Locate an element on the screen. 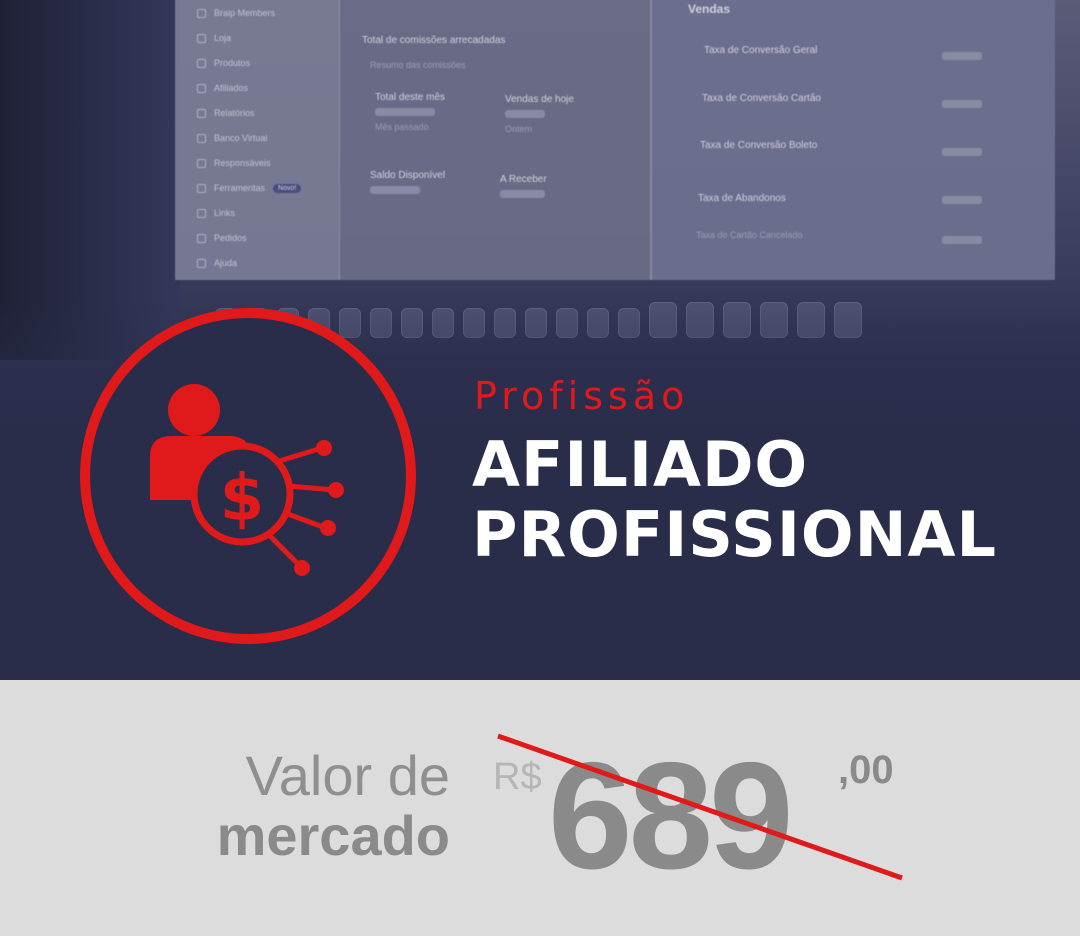  price-cents: ,00 is located at coordinates (866, 770).